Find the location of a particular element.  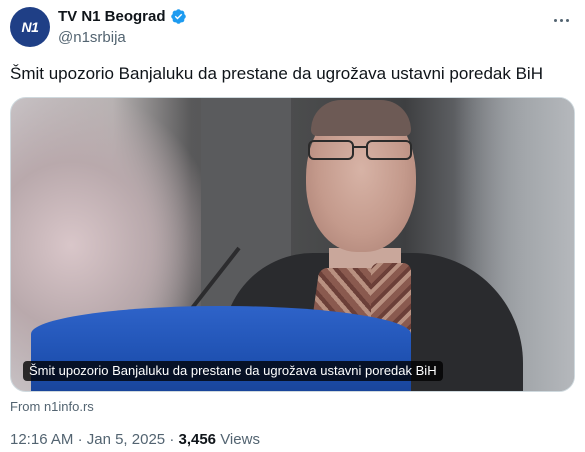

avatar-logo-text: N1 is located at coordinates (30, 27).